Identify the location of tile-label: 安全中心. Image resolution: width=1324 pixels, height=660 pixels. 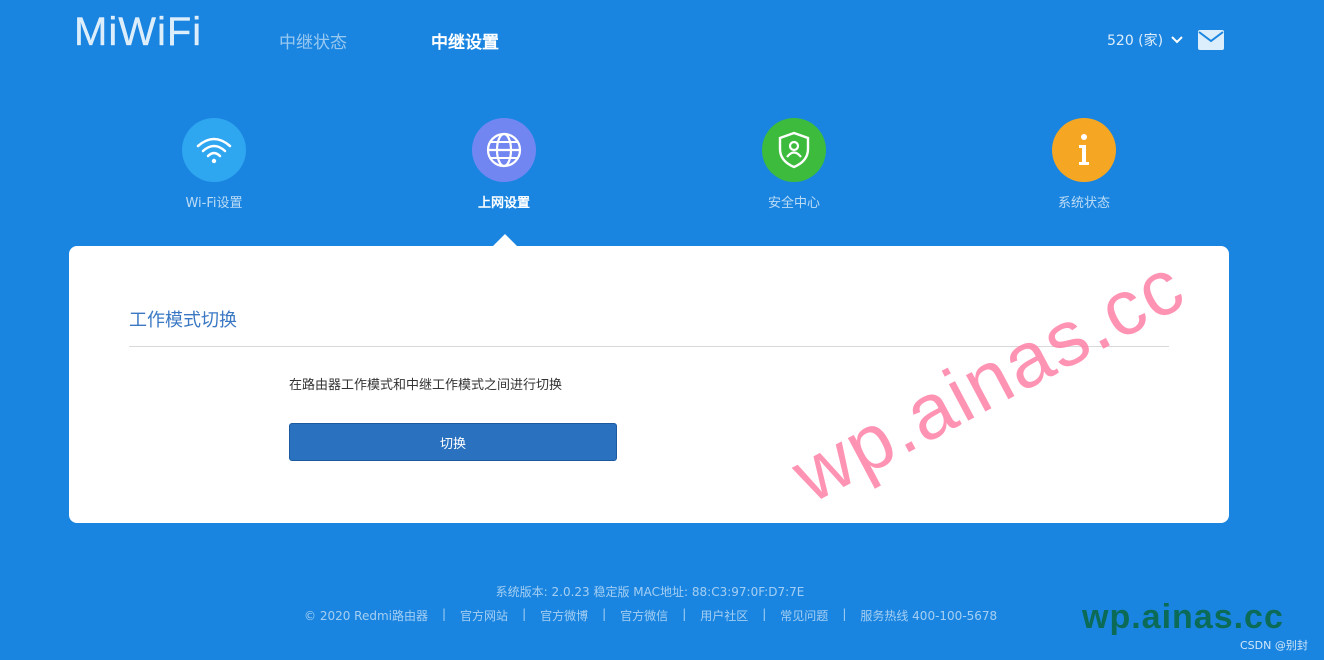
(793, 203).